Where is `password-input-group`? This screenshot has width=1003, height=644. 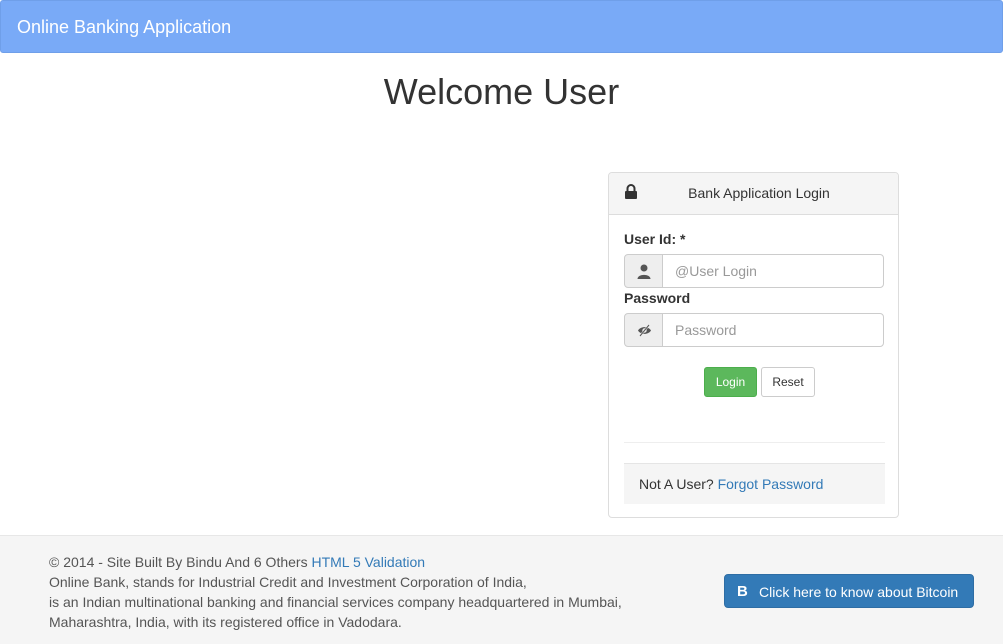
password-input-group is located at coordinates (754, 330).